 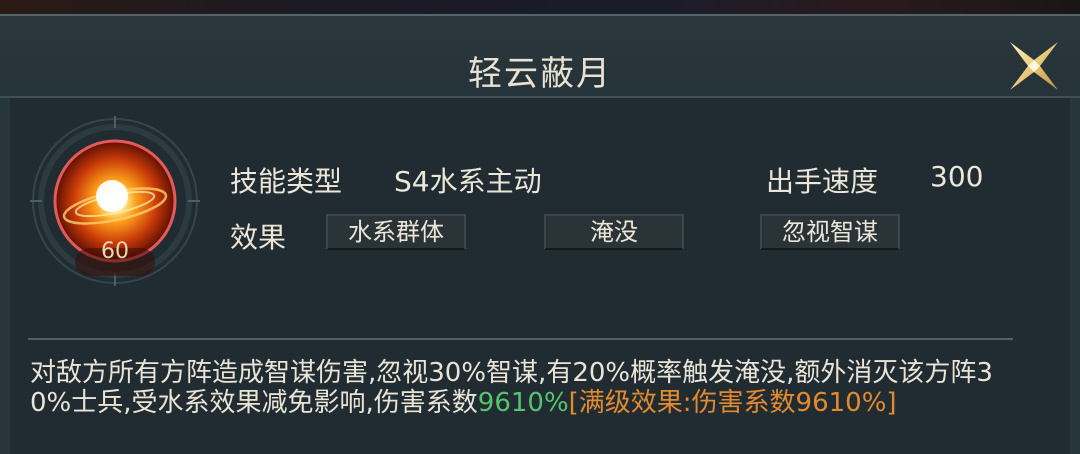 What do you see at coordinates (830, 232) in the screenshot?
I see `effect-tag: 忽视智谋` at bounding box center [830, 232].